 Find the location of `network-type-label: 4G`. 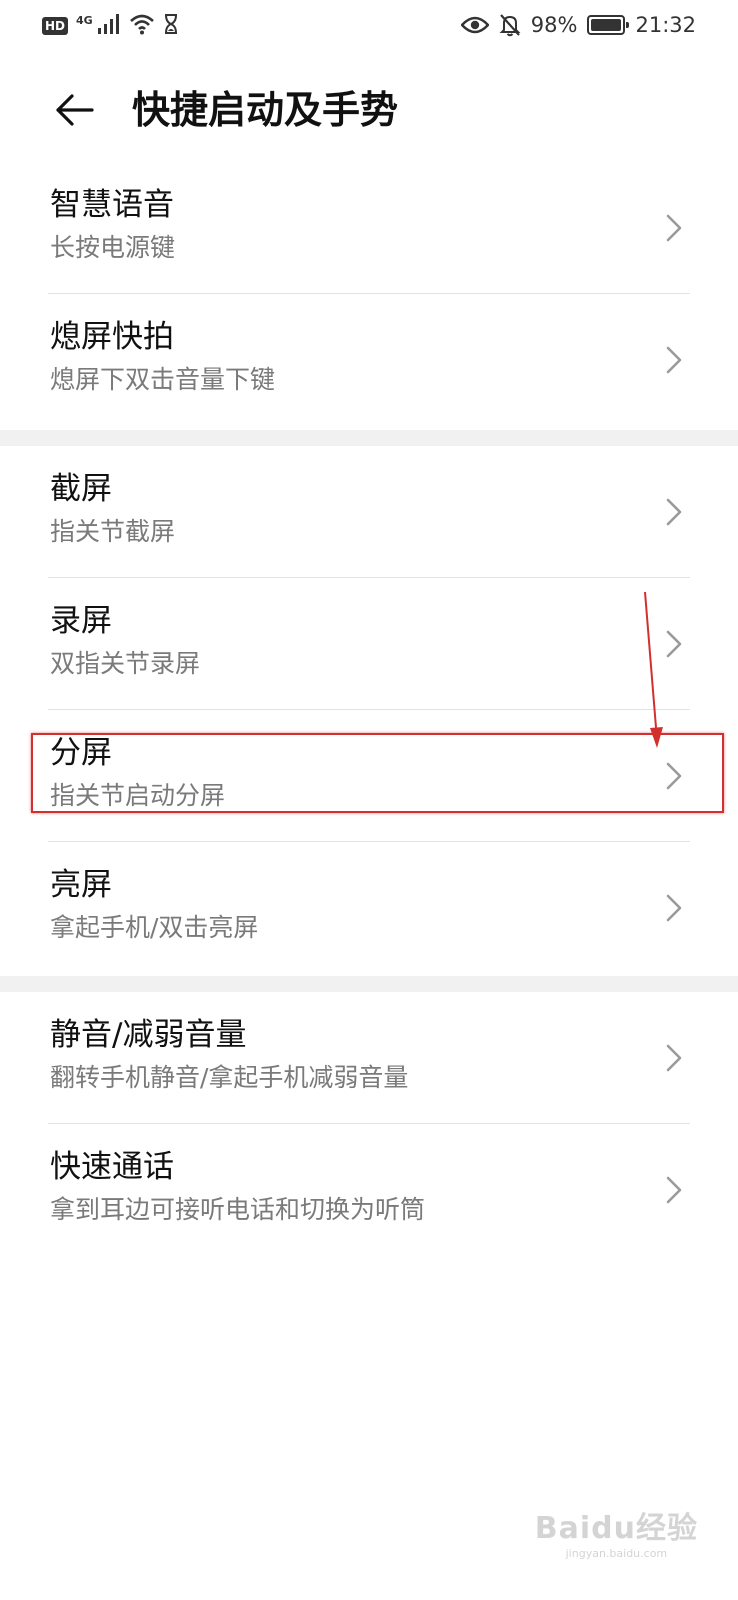

network-type-label: 4G is located at coordinates (84, 20).